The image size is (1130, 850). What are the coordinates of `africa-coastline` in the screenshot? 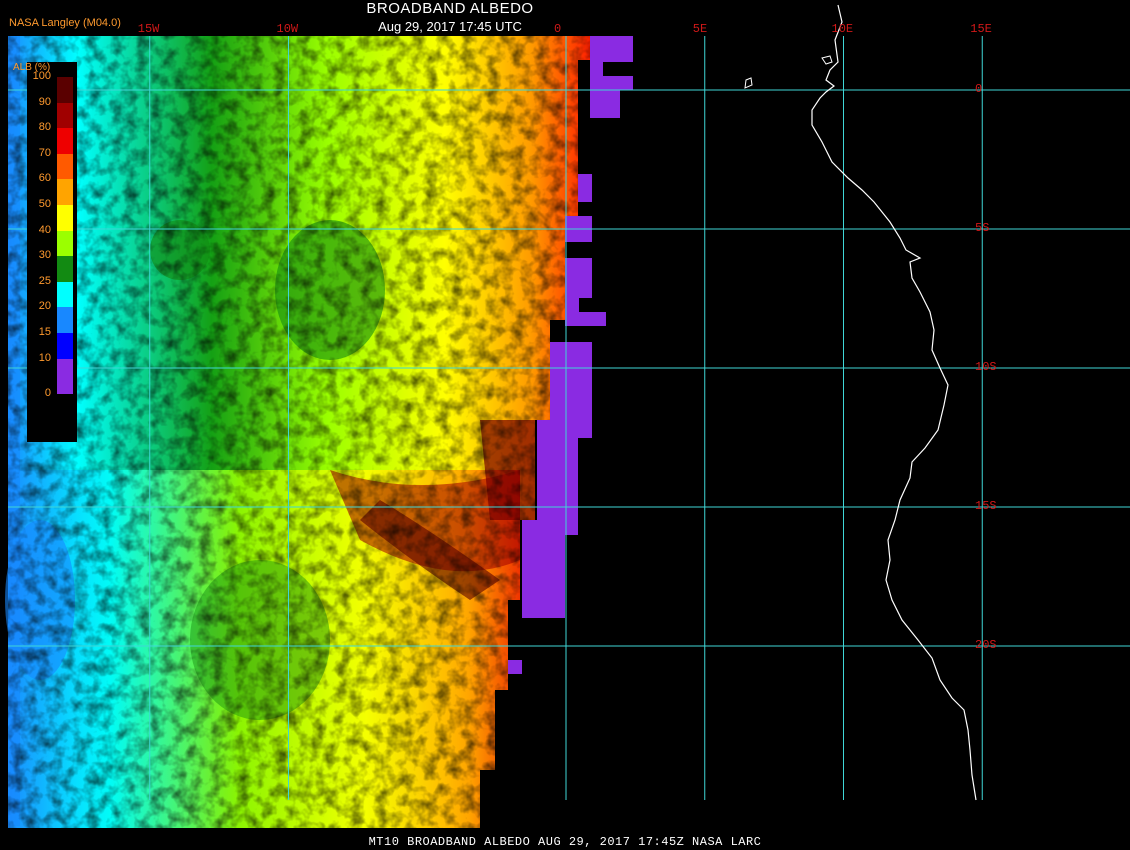 It's located at (894, 402).